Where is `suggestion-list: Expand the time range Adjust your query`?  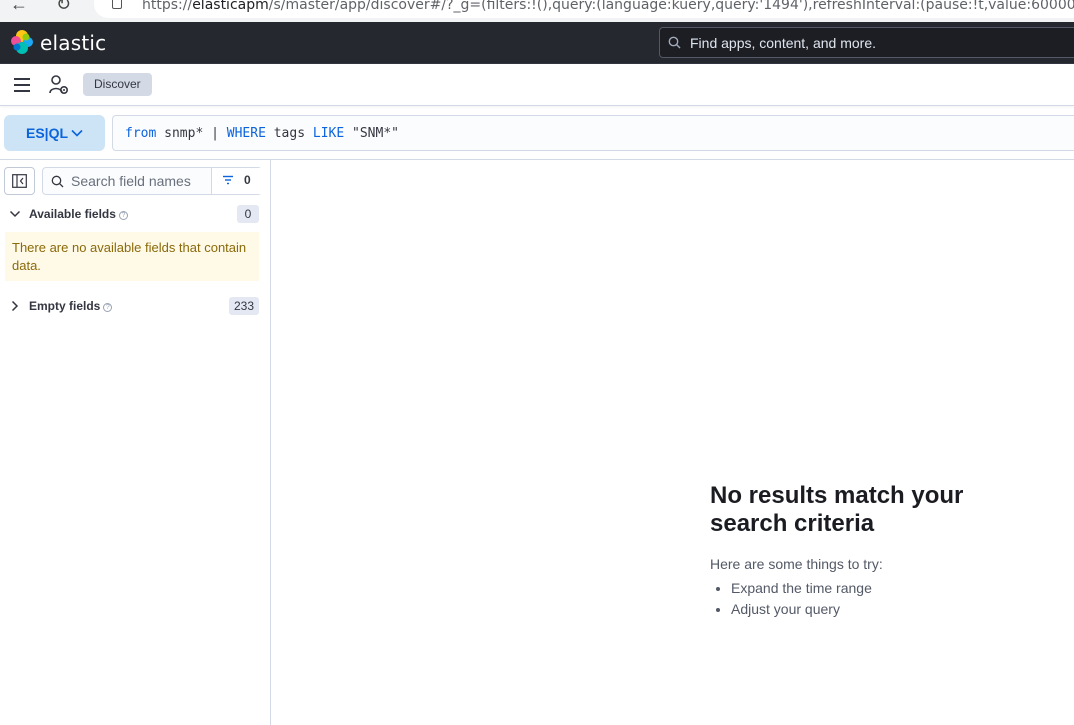
suggestion-list: Expand the time range Adjust your query is located at coordinates (870, 599).